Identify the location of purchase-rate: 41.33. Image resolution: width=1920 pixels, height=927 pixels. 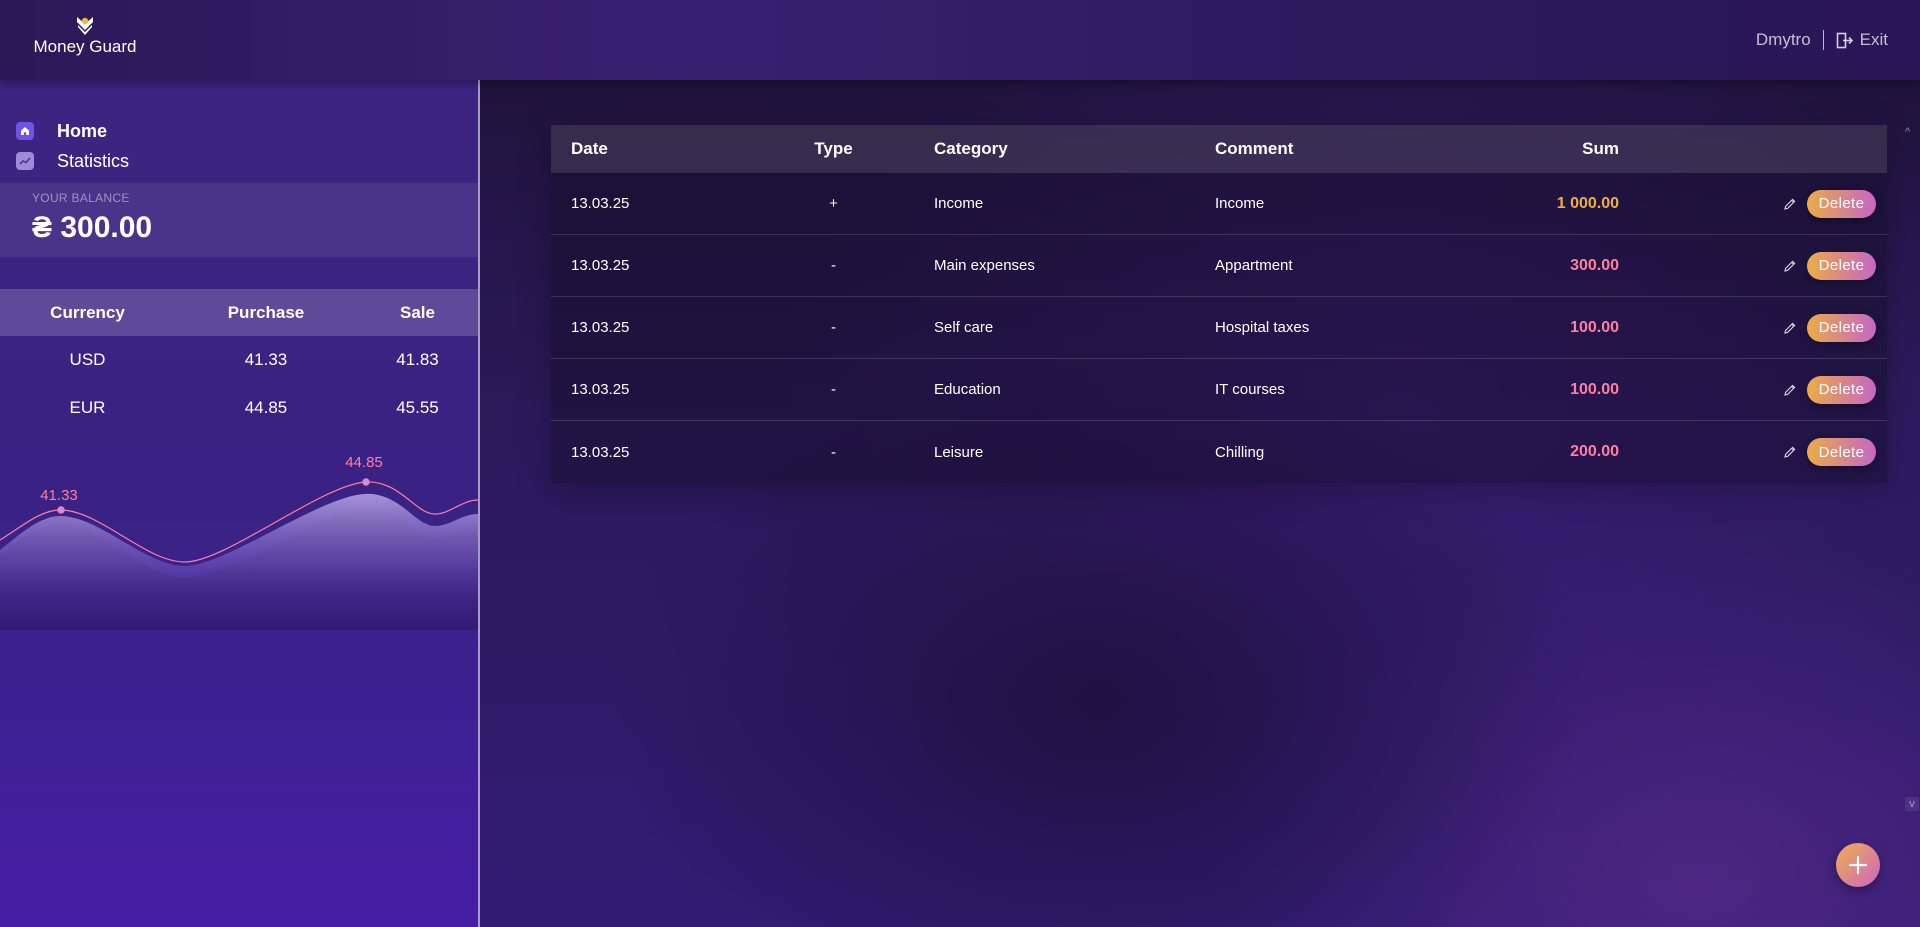
(266, 359).